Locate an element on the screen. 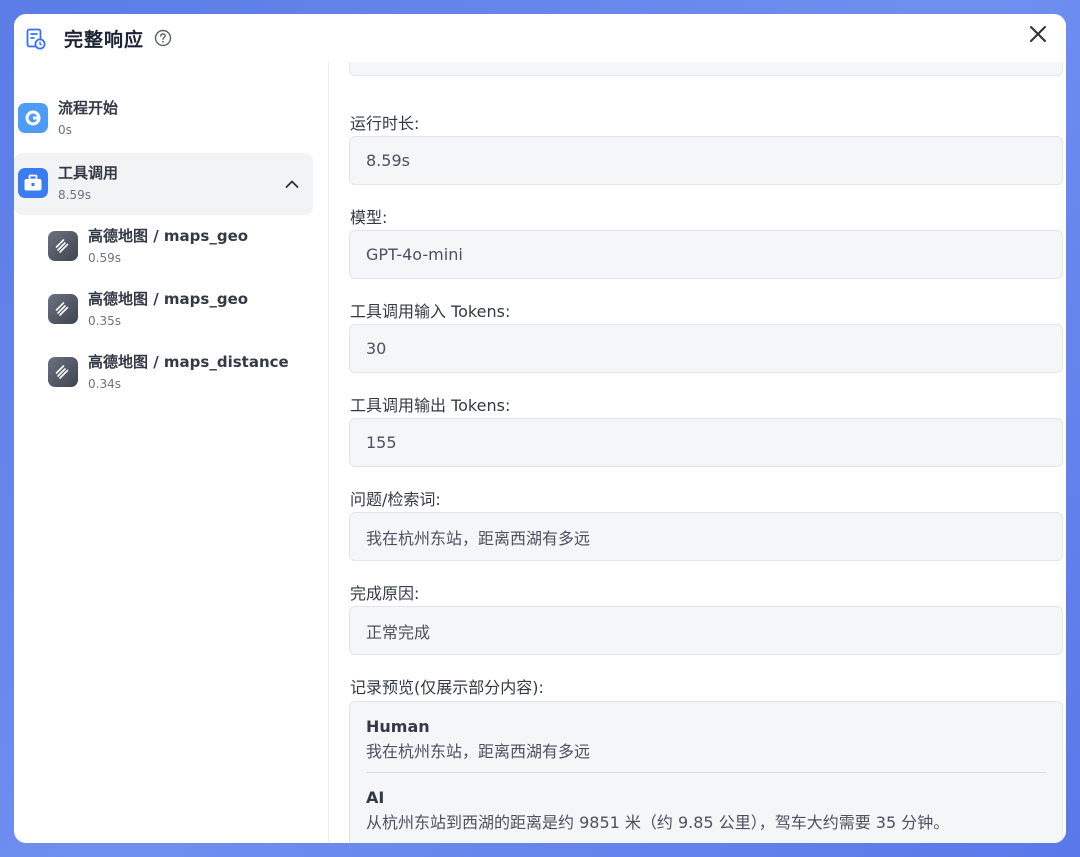  chevron-up-icon is located at coordinates (292, 184).